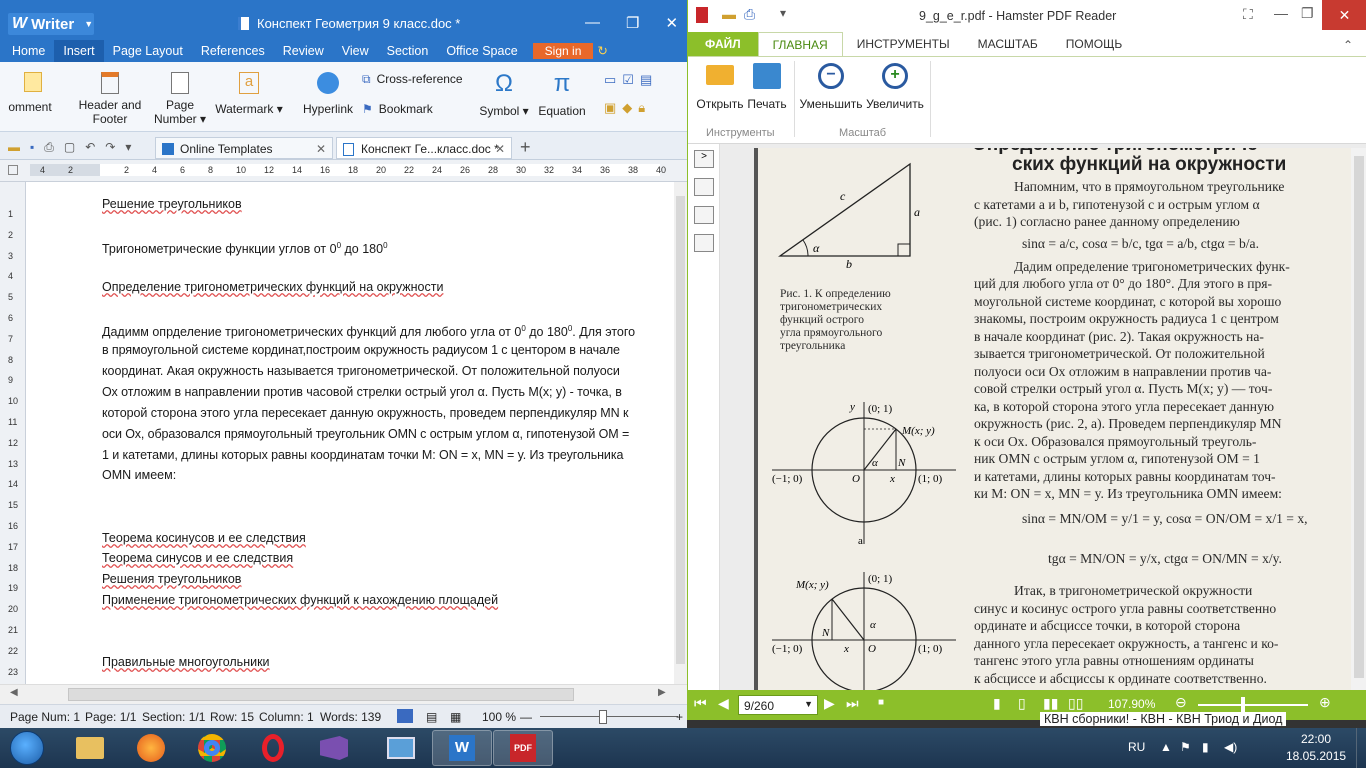 The image size is (1366, 768). I want to click on page-number-button: Page Number ▾, so click(180, 99).